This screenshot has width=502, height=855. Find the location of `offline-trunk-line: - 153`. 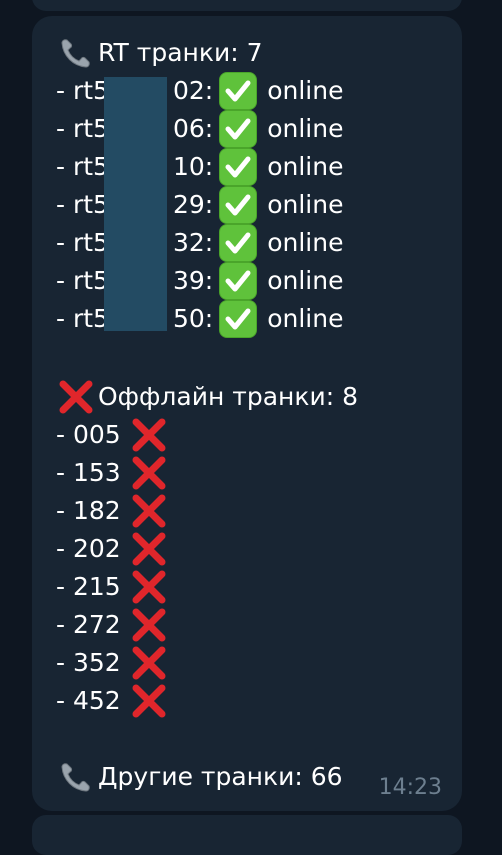

offline-trunk-line: - 153 is located at coordinates (112, 473).